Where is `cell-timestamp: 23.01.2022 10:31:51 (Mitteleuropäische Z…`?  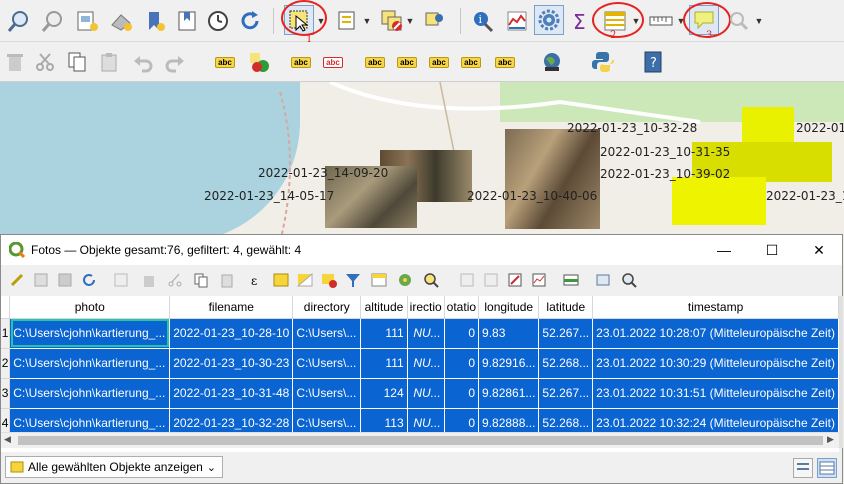
cell-timestamp: 23.01.2022 10:31:51 (Mitteleuropäische Z… is located at coordinates (715, 393).